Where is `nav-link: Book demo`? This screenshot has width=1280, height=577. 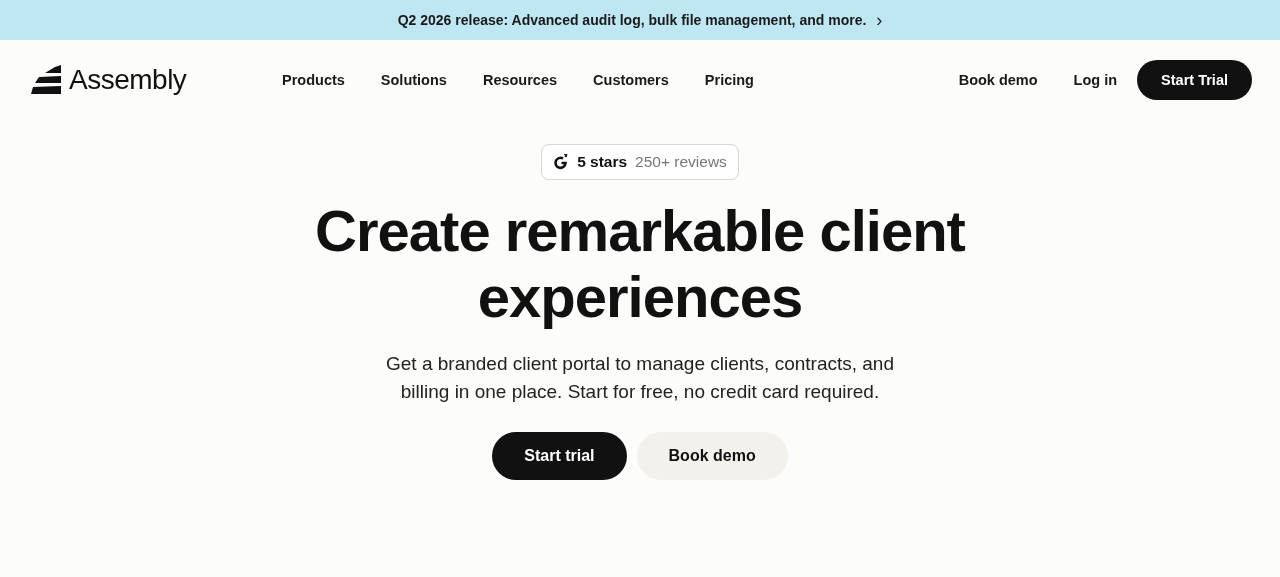 nav-link: Book demo is located at coordinates (998, 80).